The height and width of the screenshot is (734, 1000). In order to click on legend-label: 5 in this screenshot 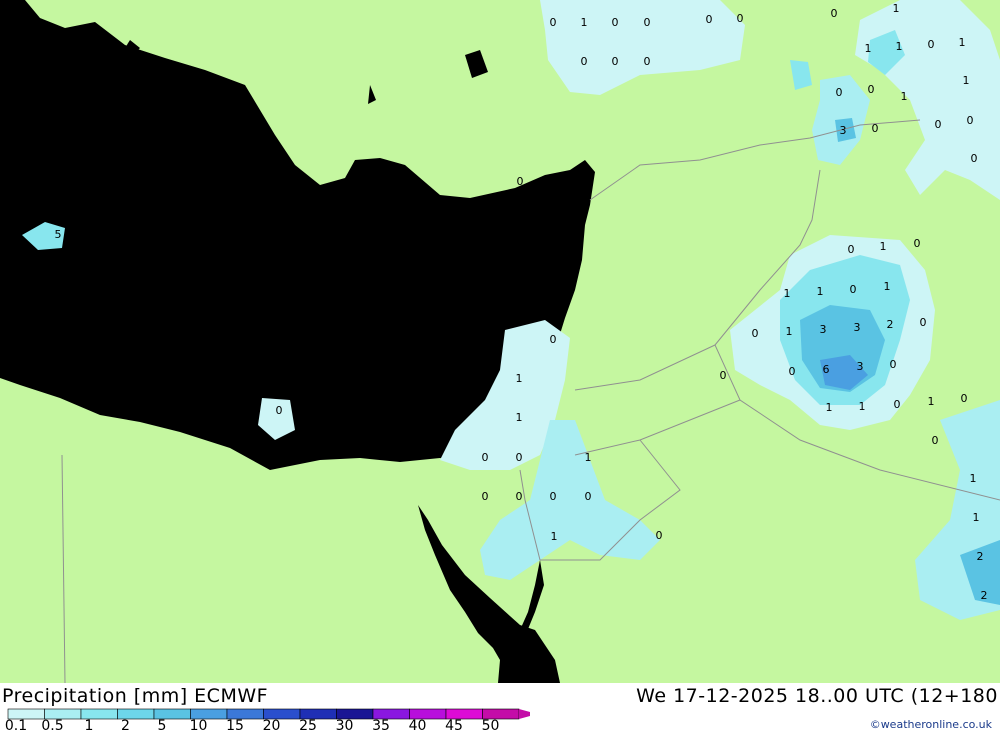, I will do `click(162, 726)`.